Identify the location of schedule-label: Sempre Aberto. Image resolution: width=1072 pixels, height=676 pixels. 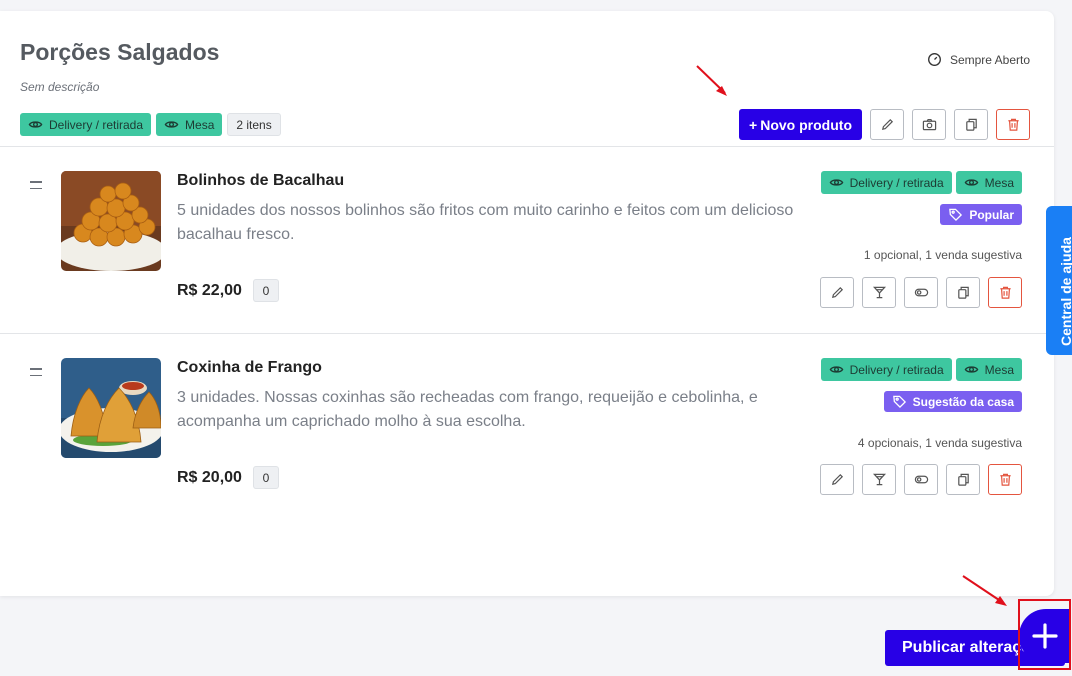
(989, 59).